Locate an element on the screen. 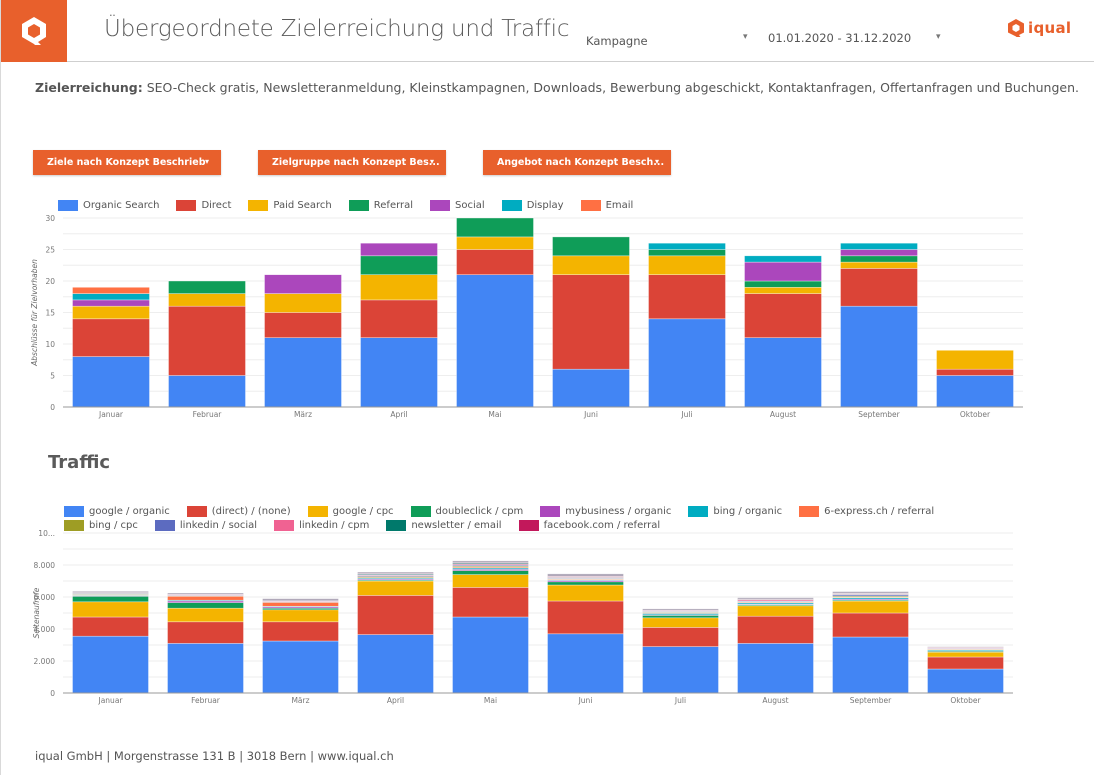 This screenshot has width=1094, height=775. filter-ziele-dropdown: Ziele nach Konzept Beschrieb ▾ is located at coordinates (127, 162).